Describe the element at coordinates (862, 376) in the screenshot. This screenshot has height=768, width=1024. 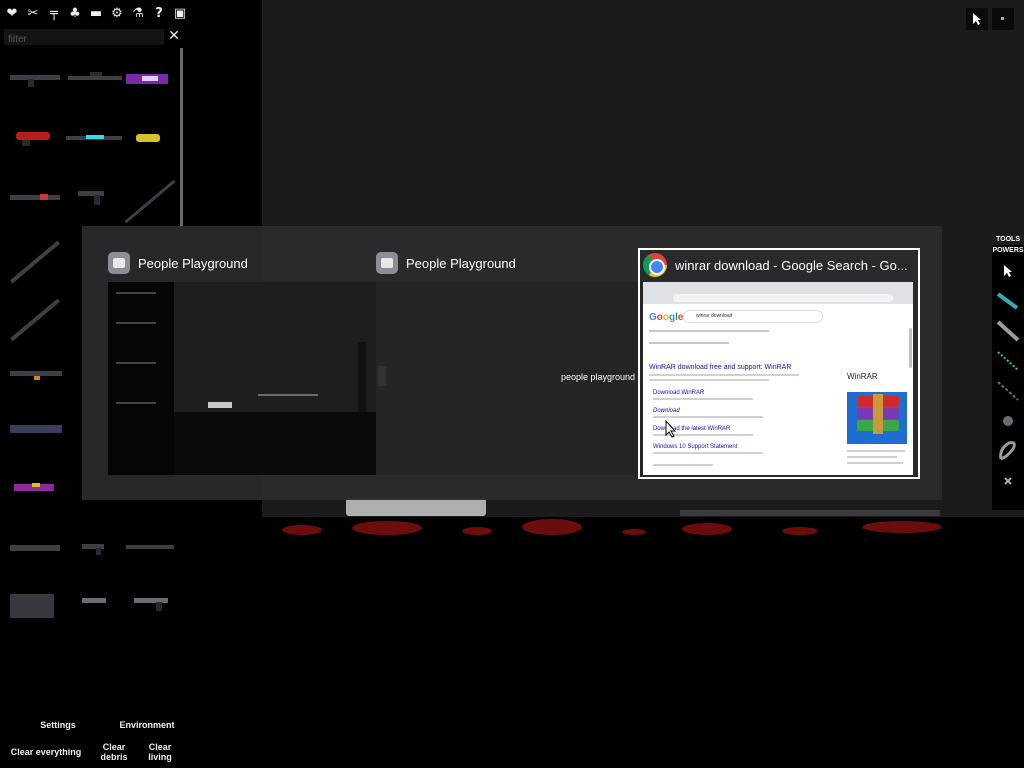
I see `knowledge-panel-title: WinRAR` at that location.